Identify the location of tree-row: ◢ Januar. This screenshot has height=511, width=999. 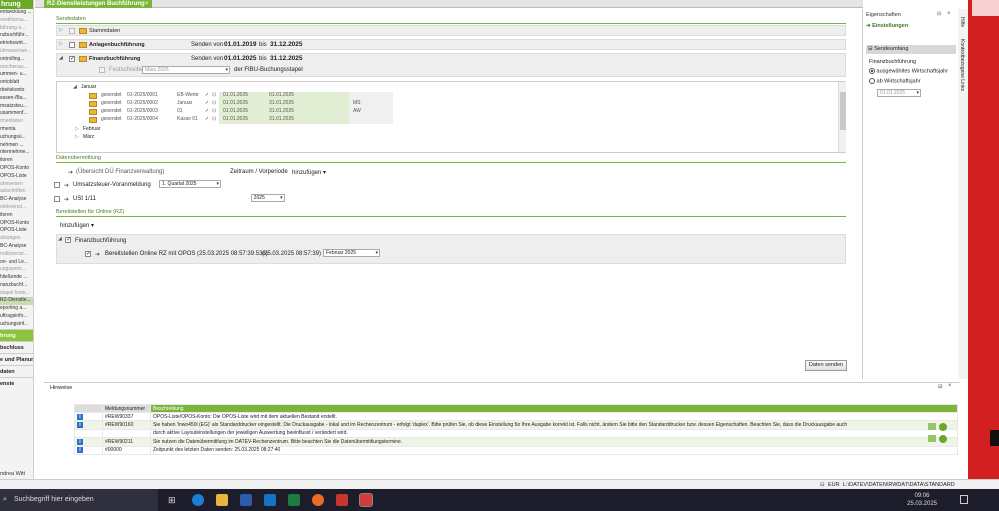
(447, 88).